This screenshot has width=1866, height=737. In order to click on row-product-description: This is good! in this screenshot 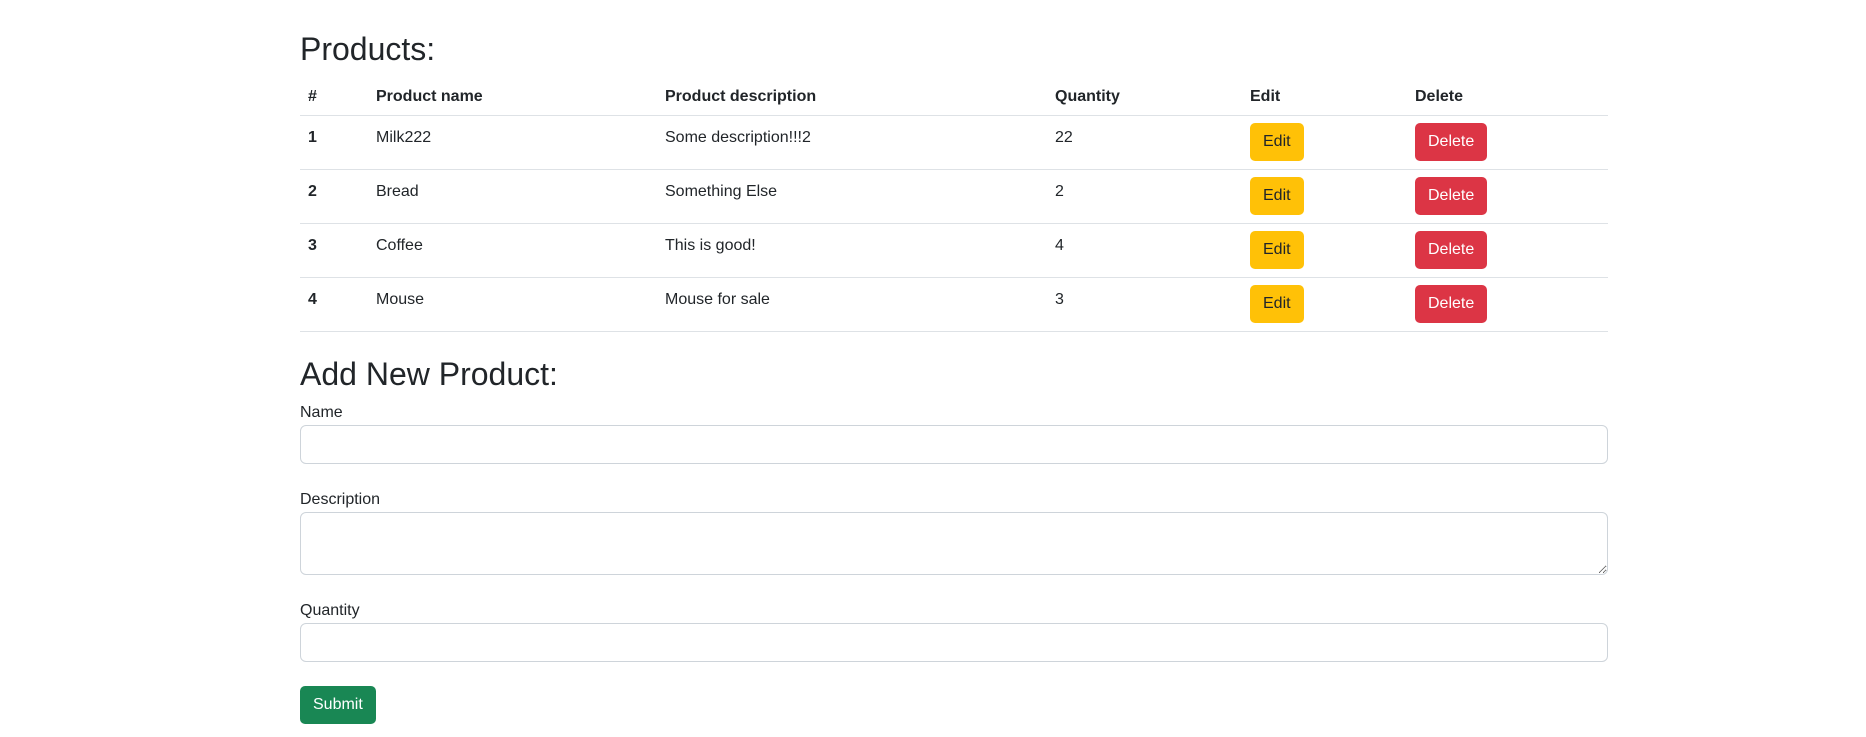, I will do `click(852, 250)`.